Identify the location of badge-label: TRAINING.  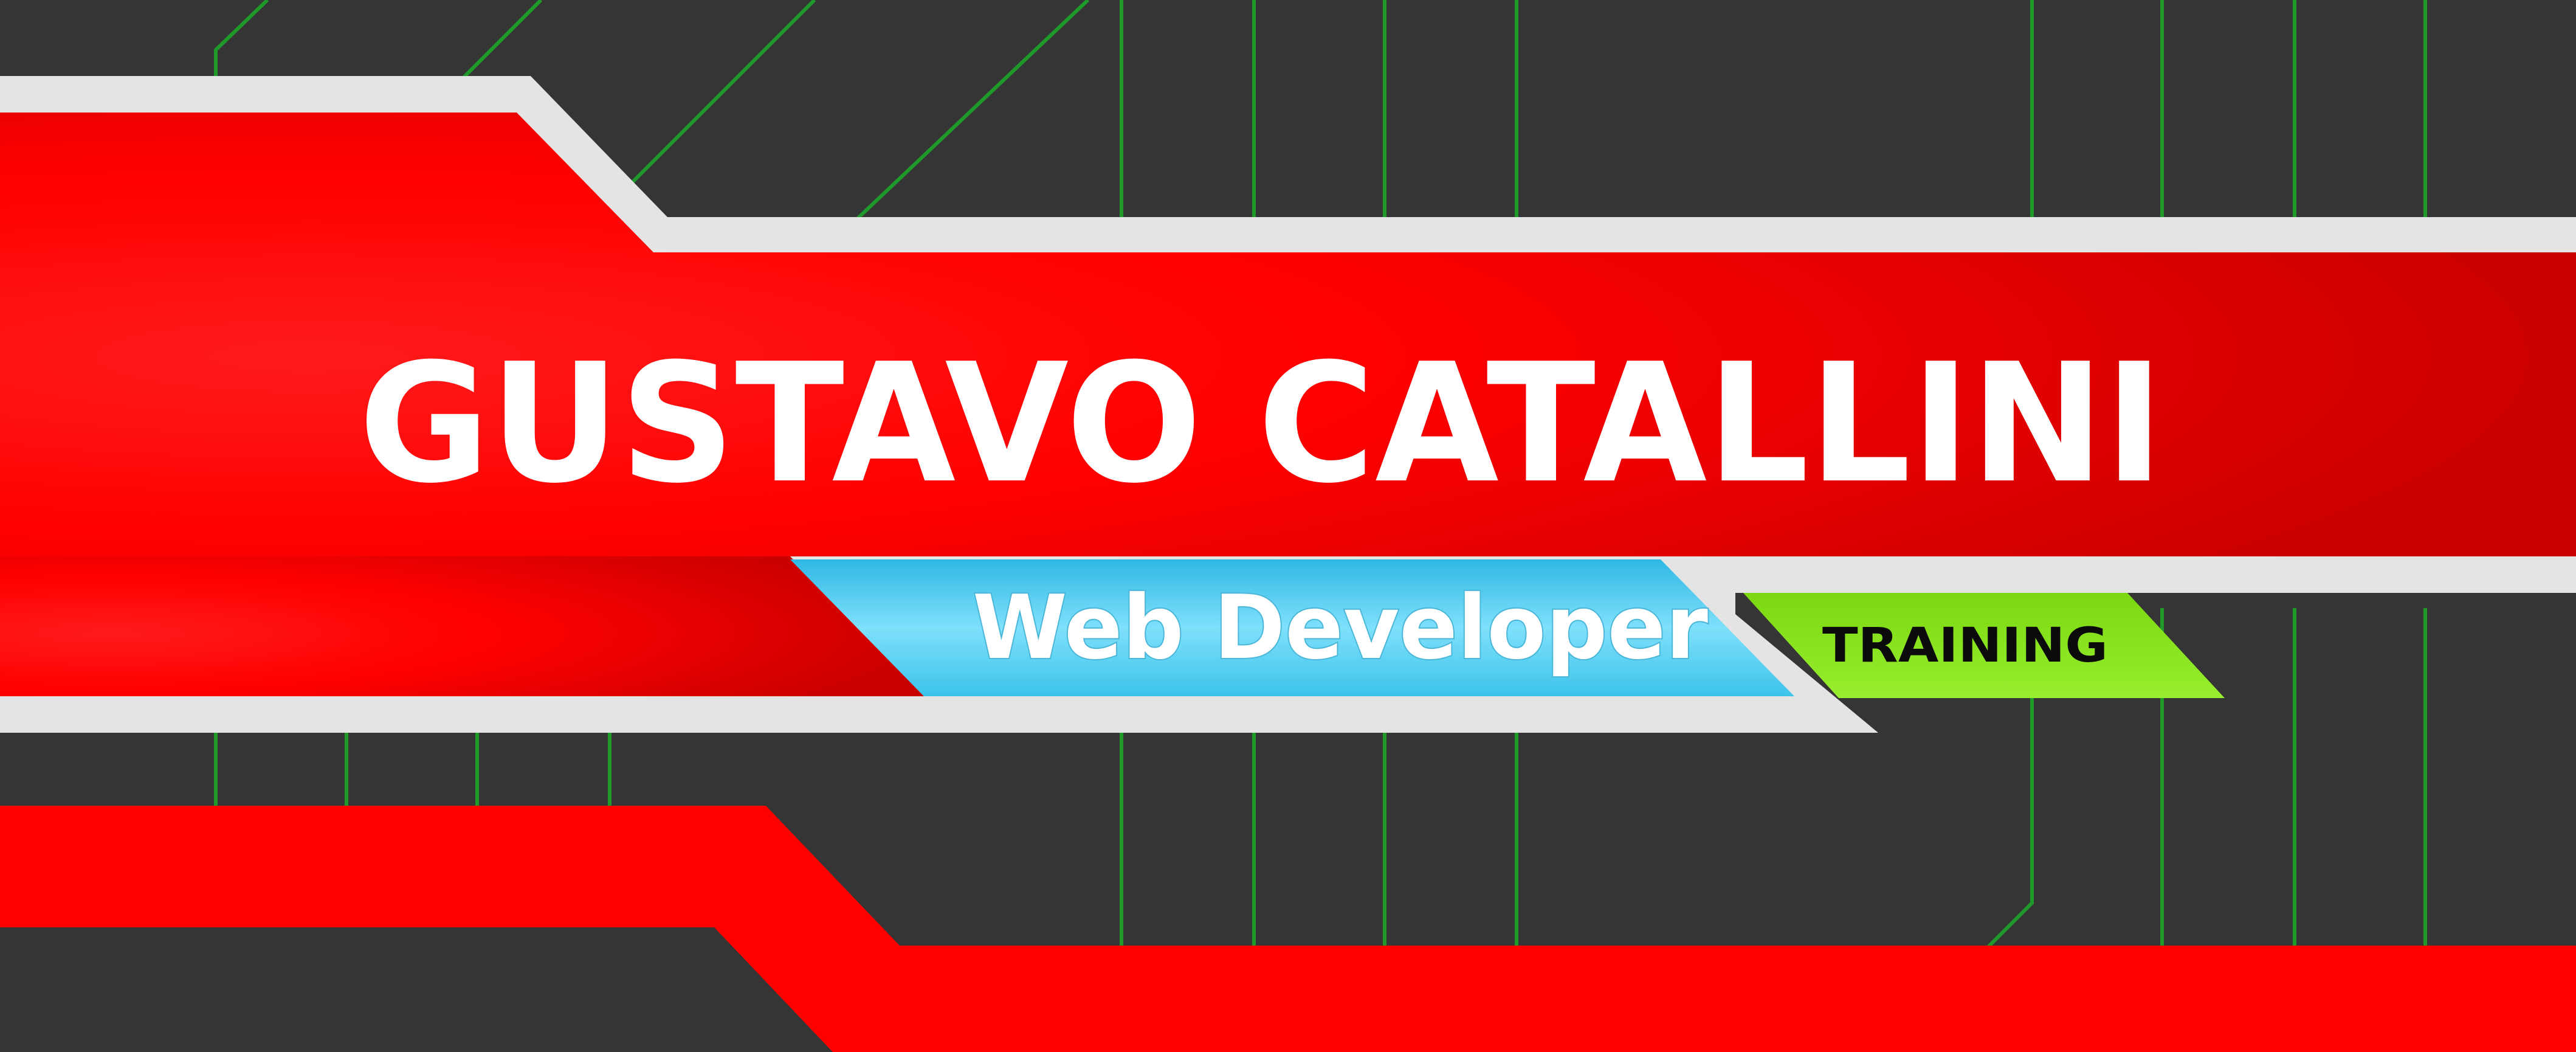
(1965, 645).